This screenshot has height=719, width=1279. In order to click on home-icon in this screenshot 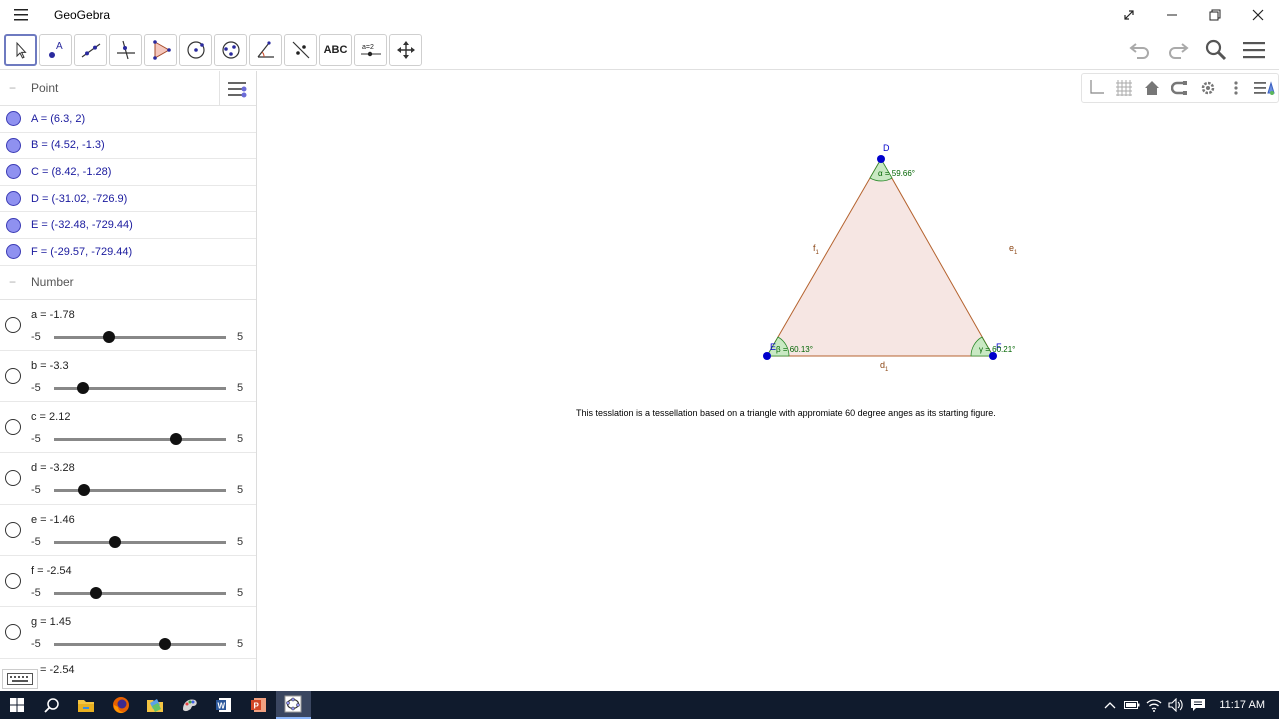, I will do `click(1152, 88)`.